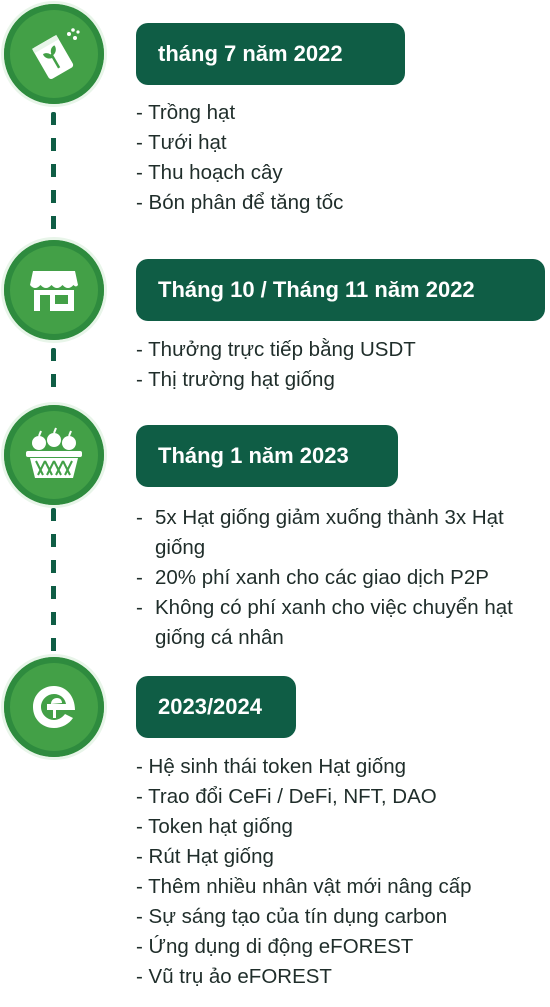 The height and width of the screenshot is (1007, 550). What do you see at coordinates (54, 452) in the screenshot?
I see `fruit-basket-icon` at bounding box center [54, 452].